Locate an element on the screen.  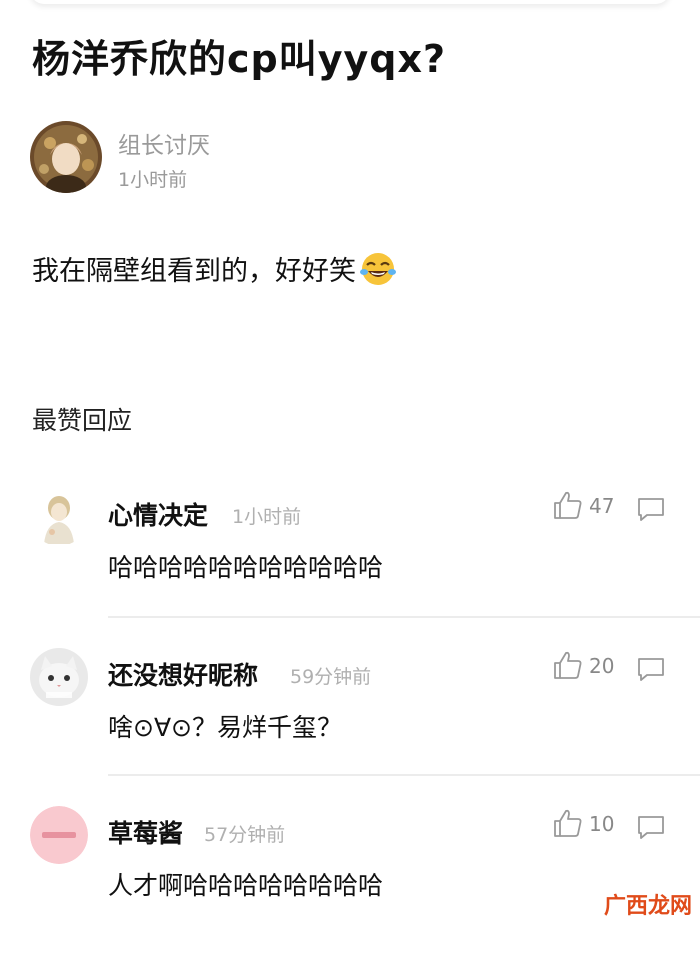
author-avatar is located at coordinates (66, 157).